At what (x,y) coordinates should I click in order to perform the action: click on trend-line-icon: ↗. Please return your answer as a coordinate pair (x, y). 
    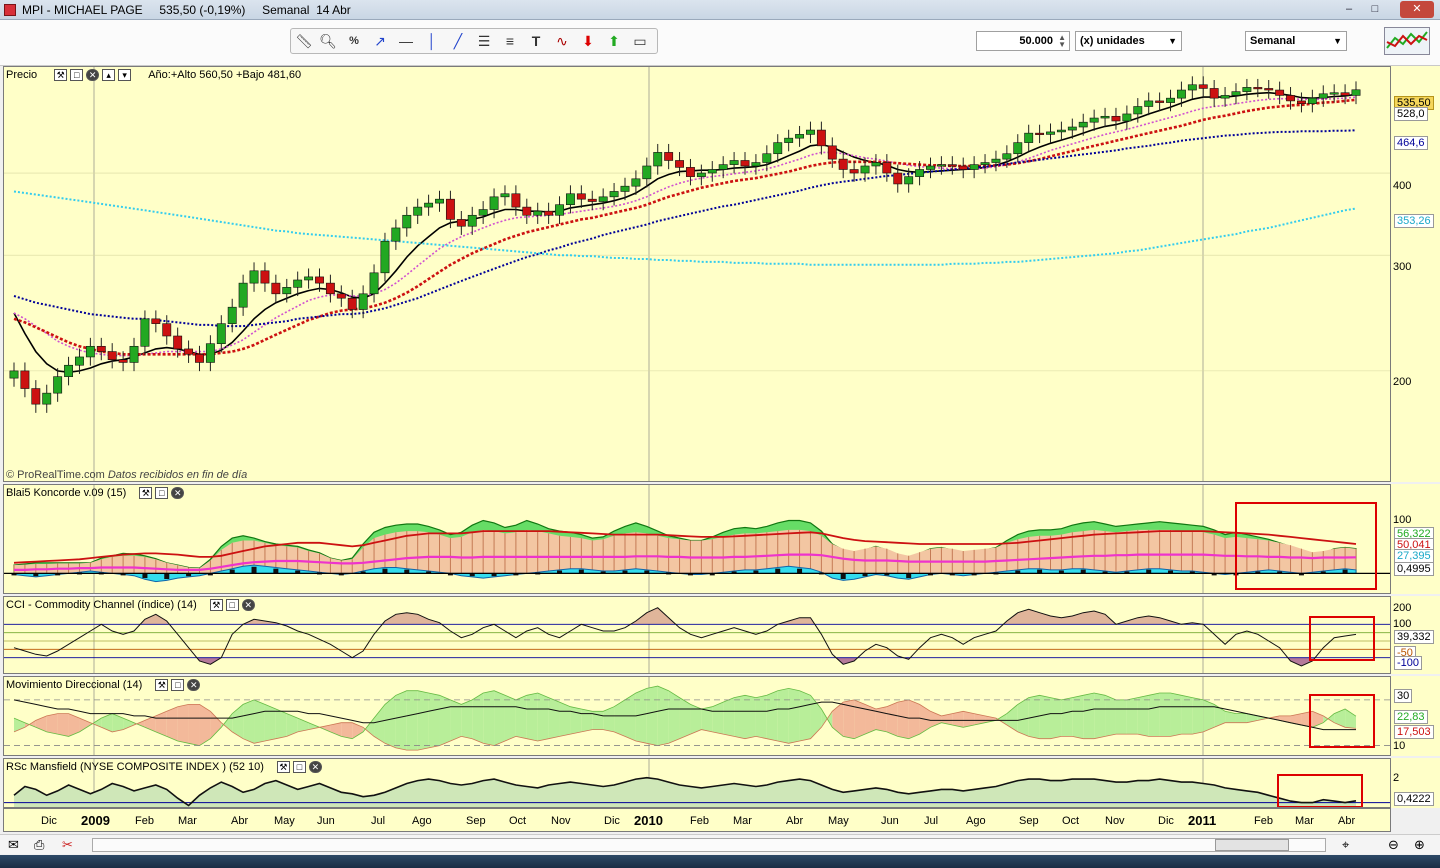
    Looking at the image, I should click on (380, 41).